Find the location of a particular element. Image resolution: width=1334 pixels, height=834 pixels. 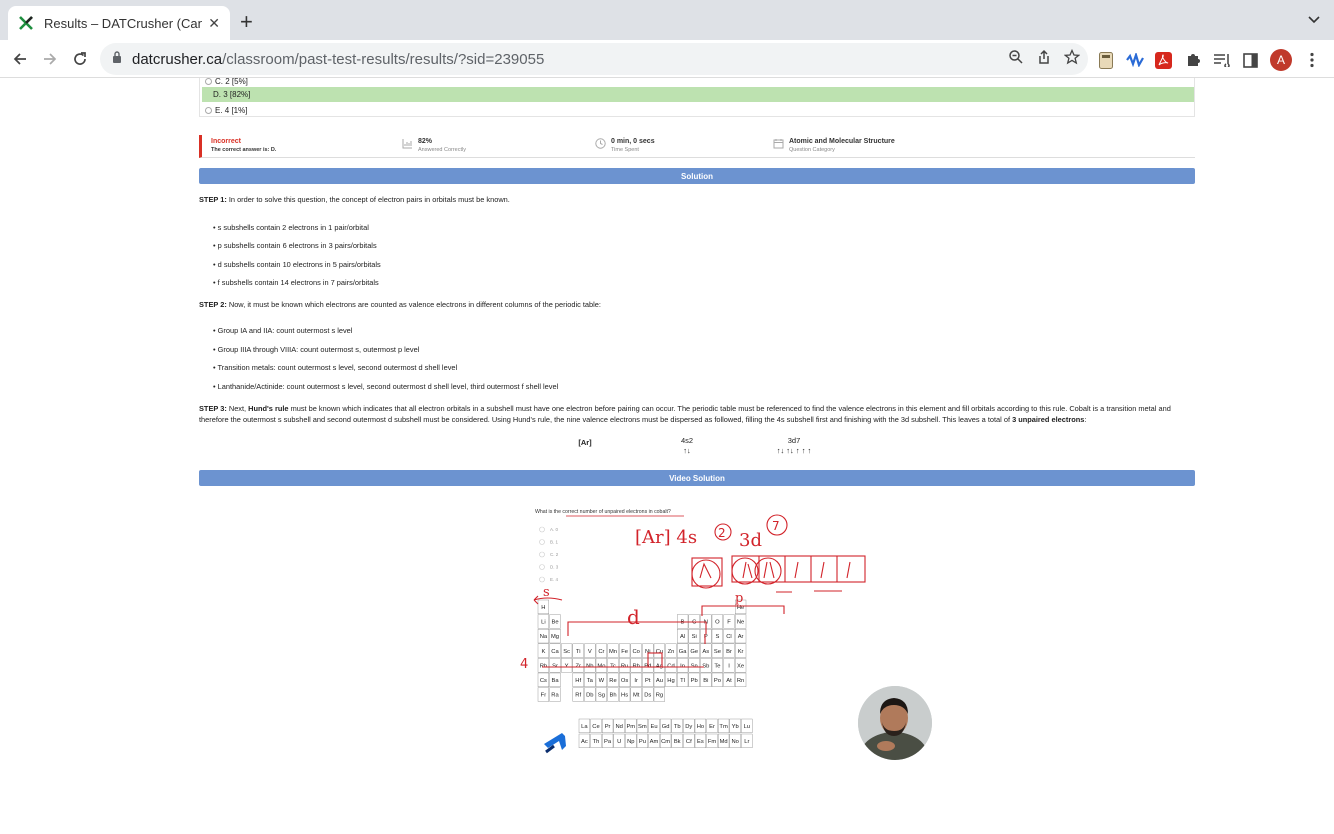

hw-d-mark: d is located at coordinates (633, 617).